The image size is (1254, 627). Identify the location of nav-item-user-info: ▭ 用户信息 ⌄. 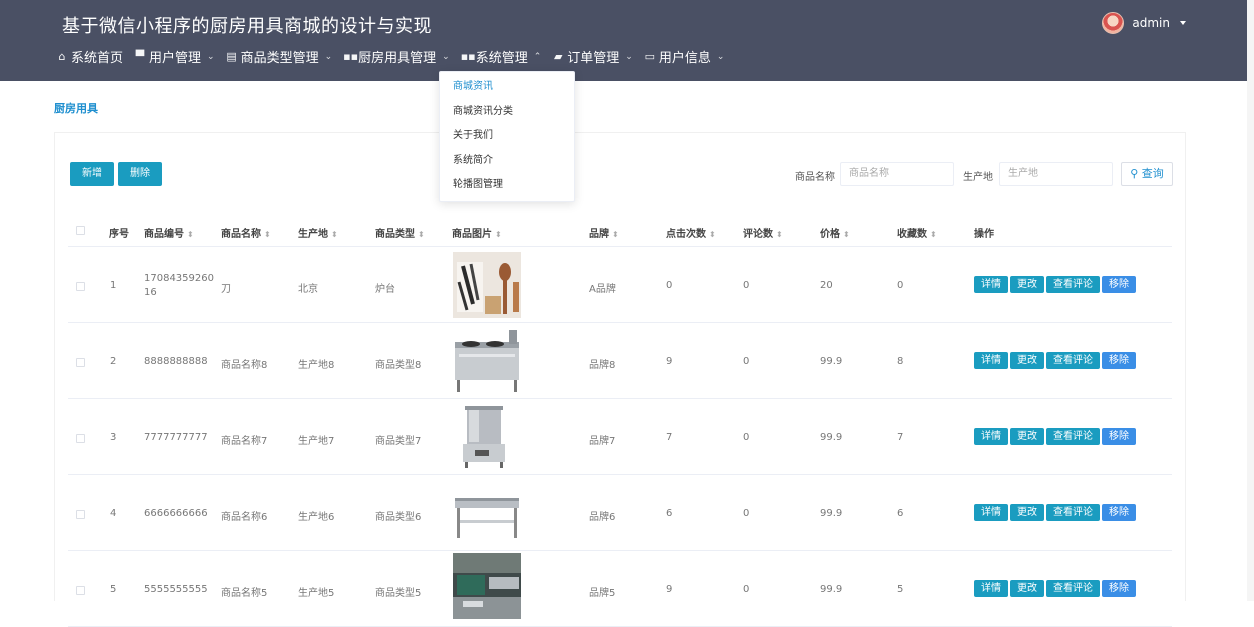
(684, 56).